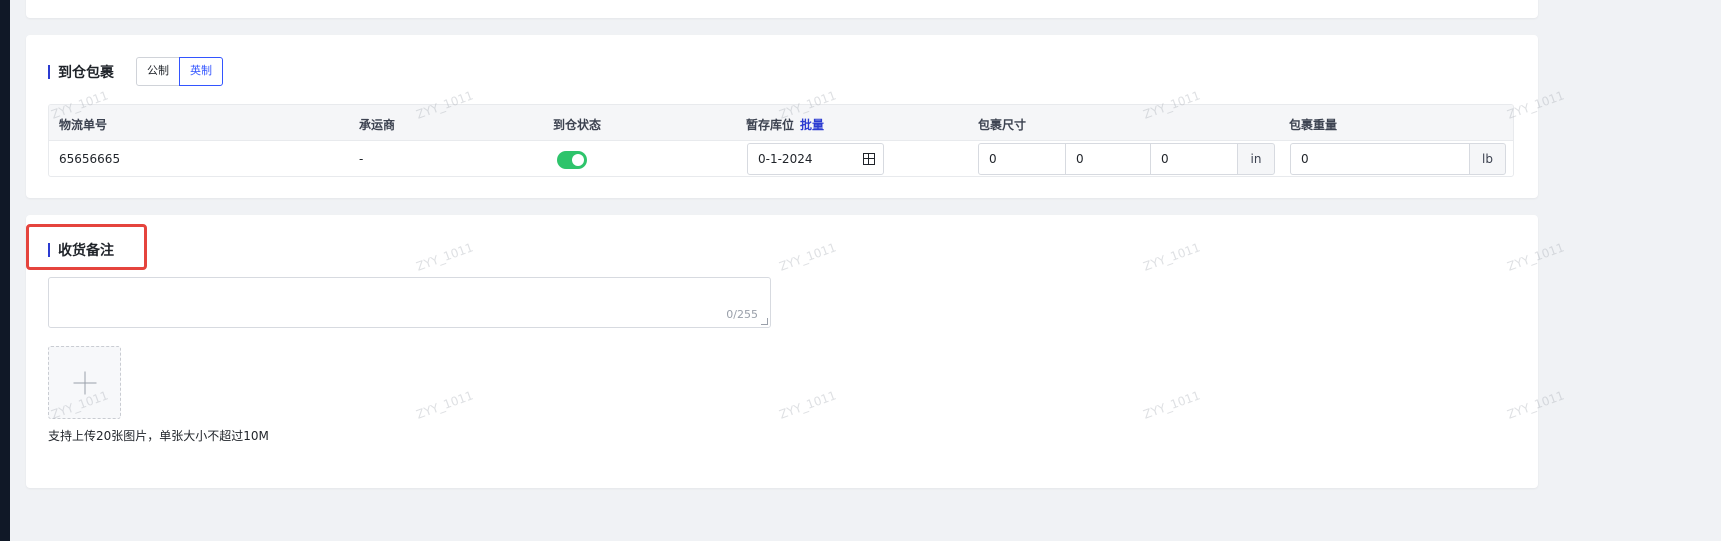 Image resolution: width=1721 pixels, height=541 pixels. What do you see at coordinates (1022, 159) in the screenshot?
I see `length-input: 0` at bounding box center [1022, 159].